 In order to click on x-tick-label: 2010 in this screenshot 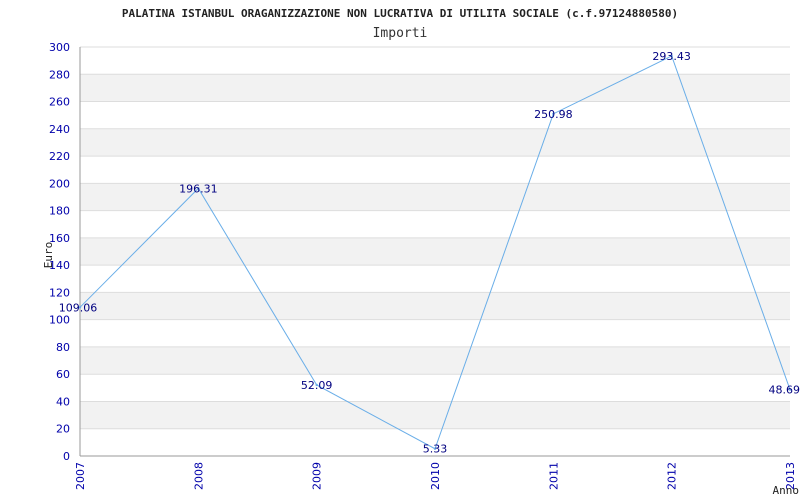, I will do `click(435, 476)`.